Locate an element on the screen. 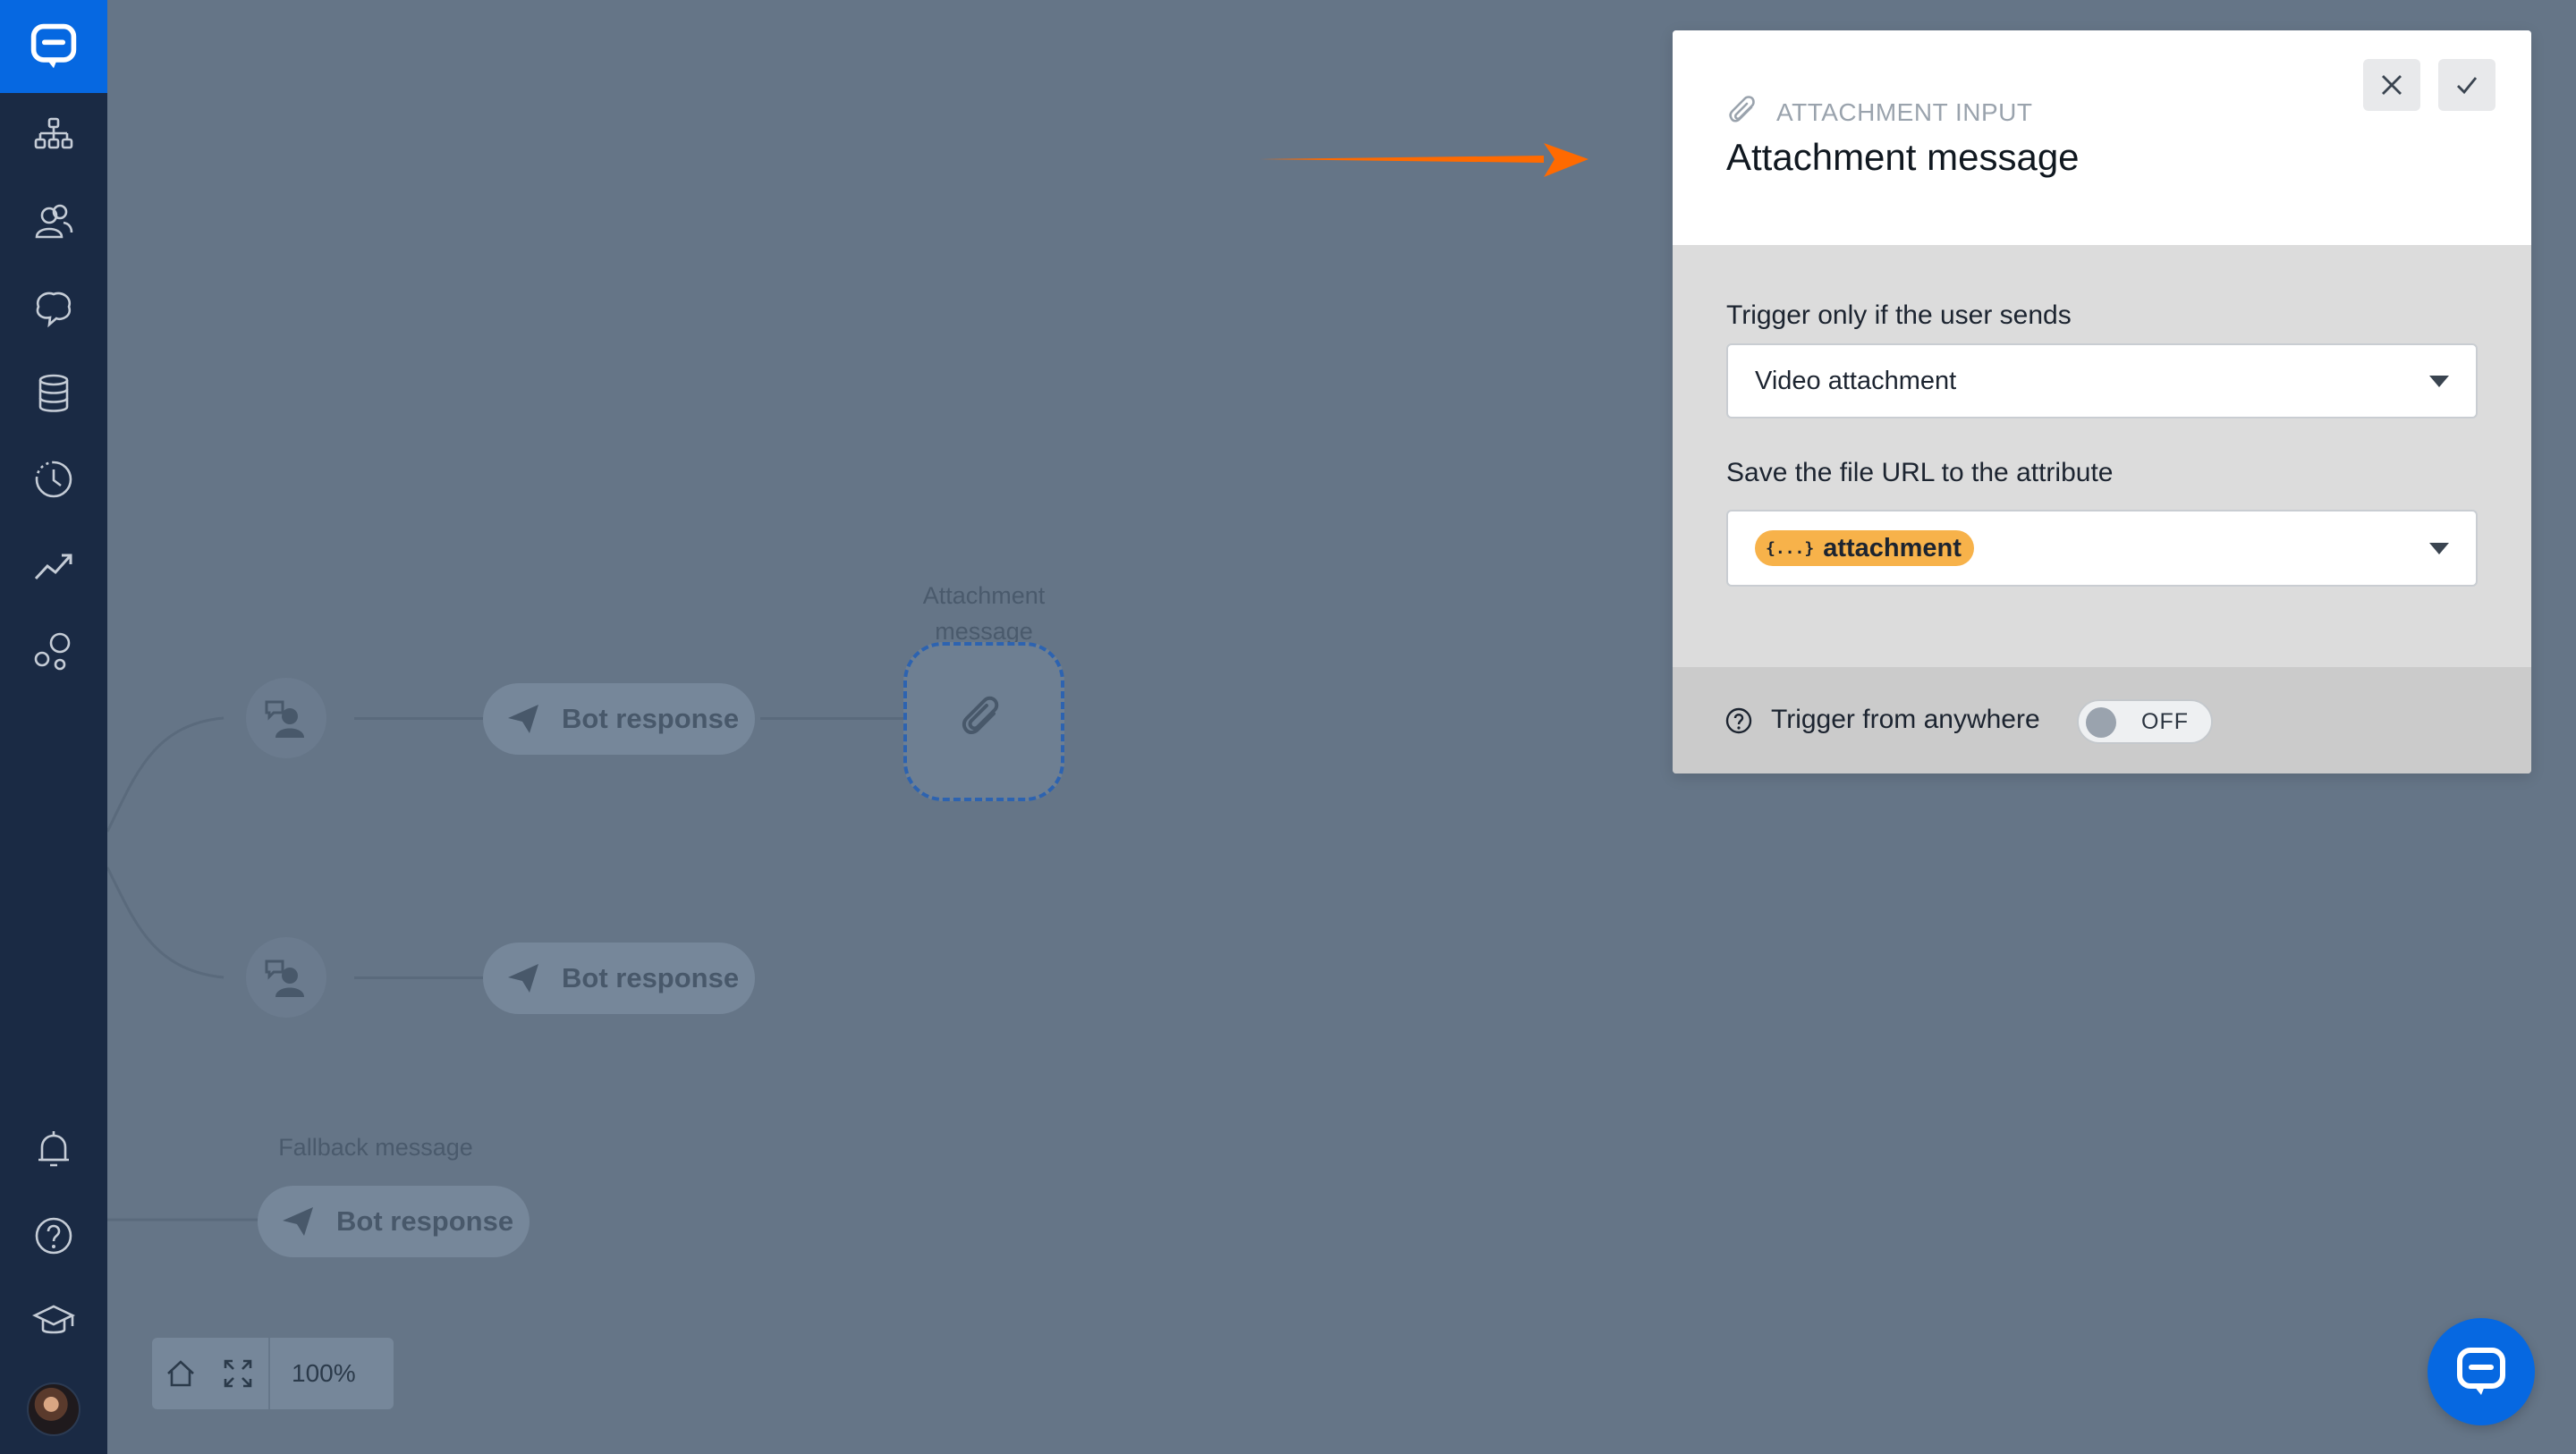 The height and width of the screenshot is (1454, 2576). panel-footer: Trigger from anywhere OFF is located at coordinates (2102, 720).